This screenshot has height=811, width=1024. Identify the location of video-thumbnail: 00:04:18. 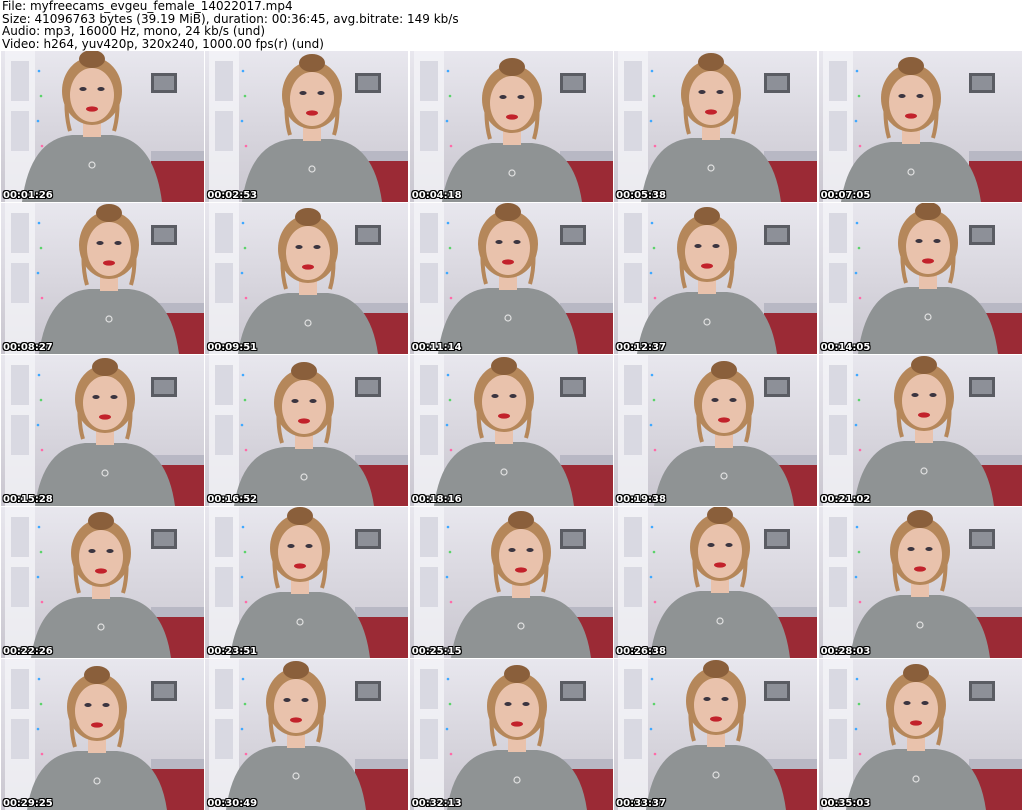
(511, 126).